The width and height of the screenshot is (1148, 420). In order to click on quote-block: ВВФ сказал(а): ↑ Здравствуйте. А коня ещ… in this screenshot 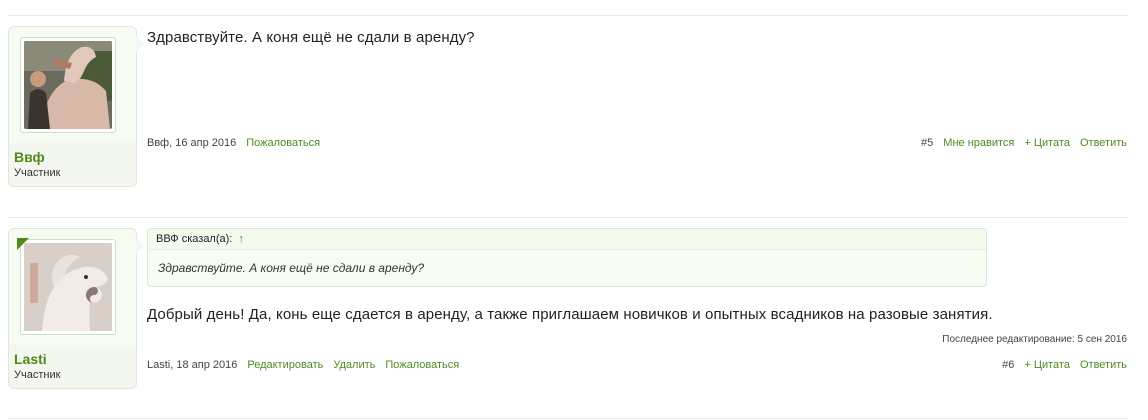, I will do `click(567, 257)`.